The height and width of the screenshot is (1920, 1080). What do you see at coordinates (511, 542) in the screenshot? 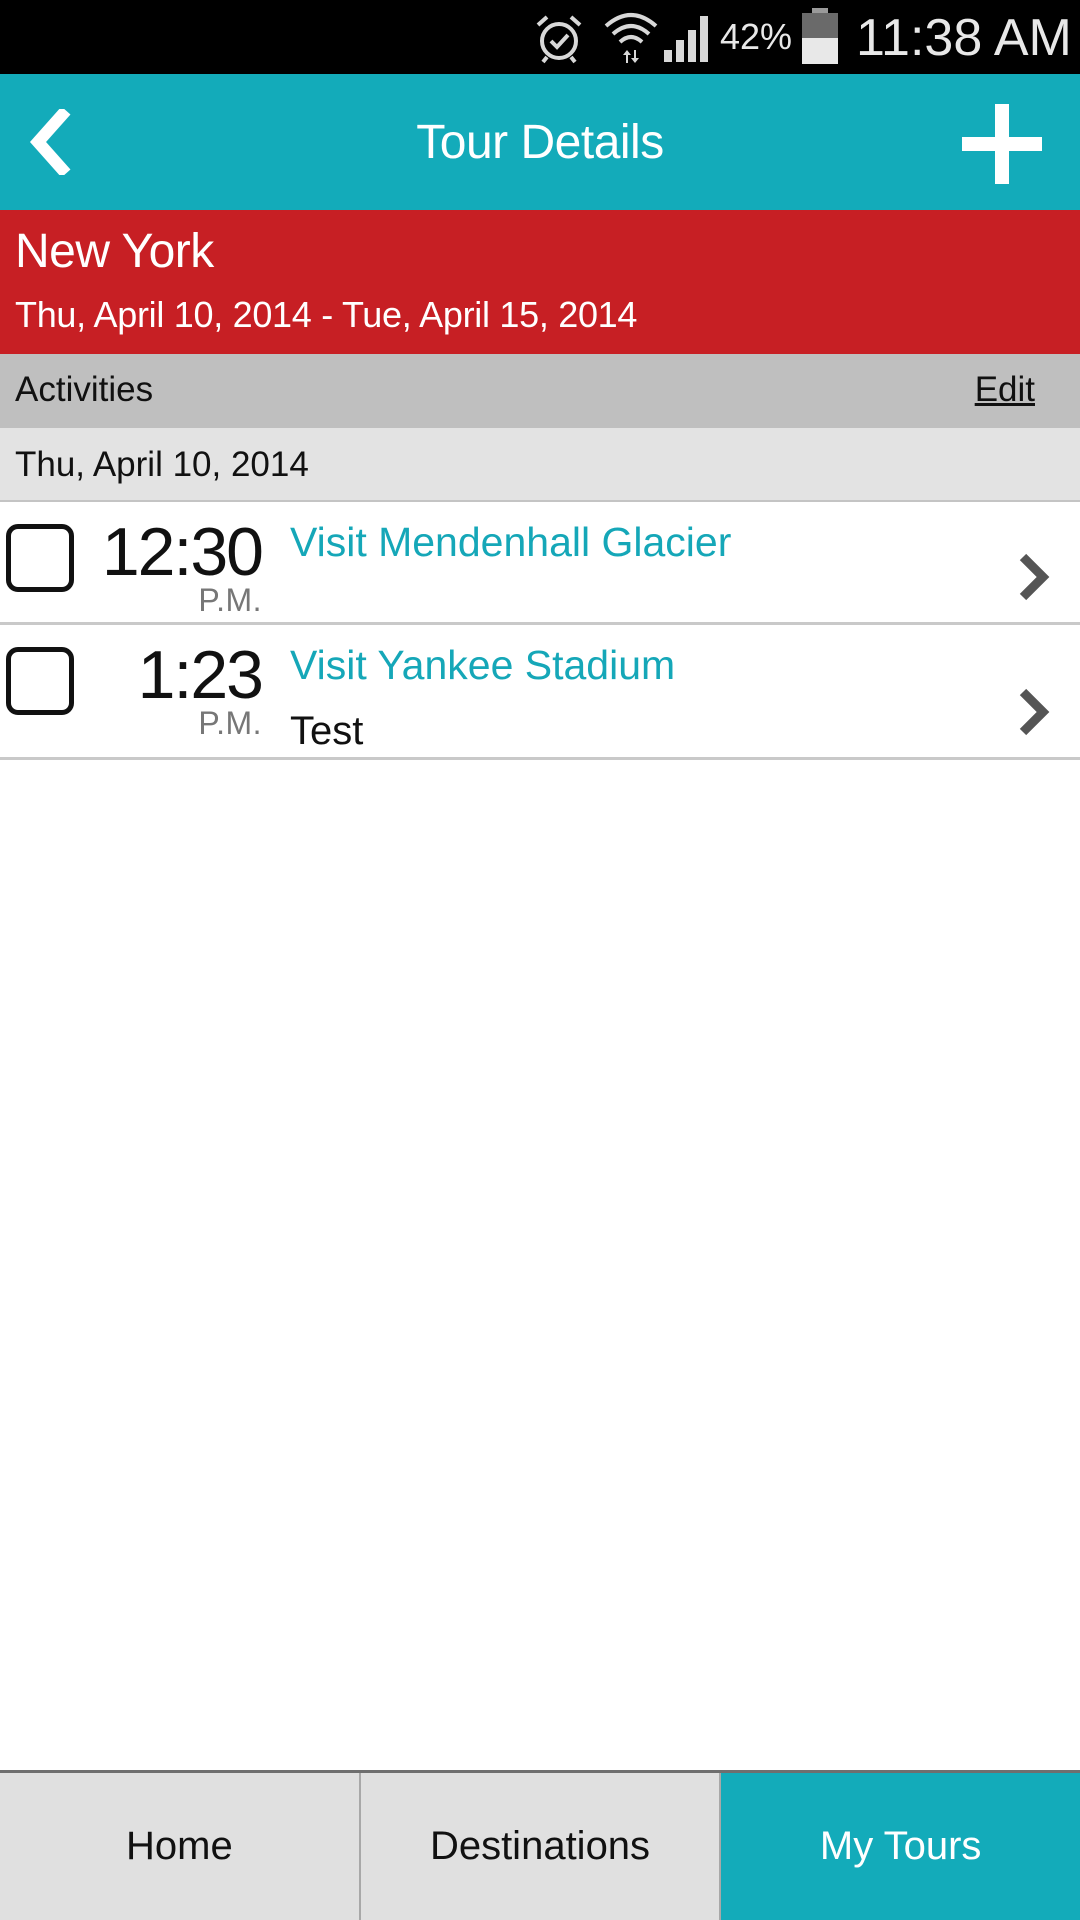
I see `activity-name: Visit Mendenhall Glacier` at bounding box center [511, 542].